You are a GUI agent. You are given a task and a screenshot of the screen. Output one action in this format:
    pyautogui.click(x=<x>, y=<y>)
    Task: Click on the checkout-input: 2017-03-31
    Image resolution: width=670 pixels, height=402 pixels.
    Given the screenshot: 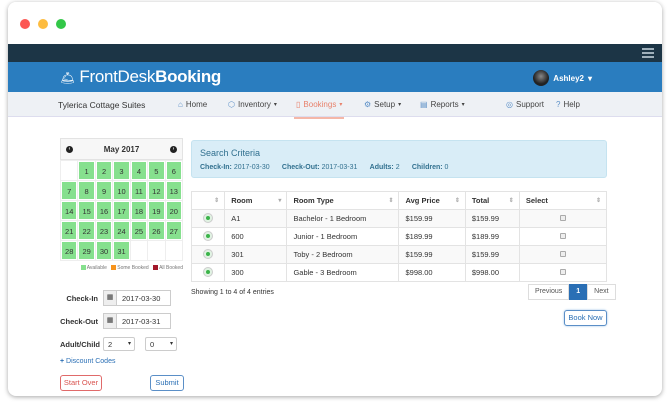 What is the action you would take?
    pyautogui.click(x=144, y=321)
    